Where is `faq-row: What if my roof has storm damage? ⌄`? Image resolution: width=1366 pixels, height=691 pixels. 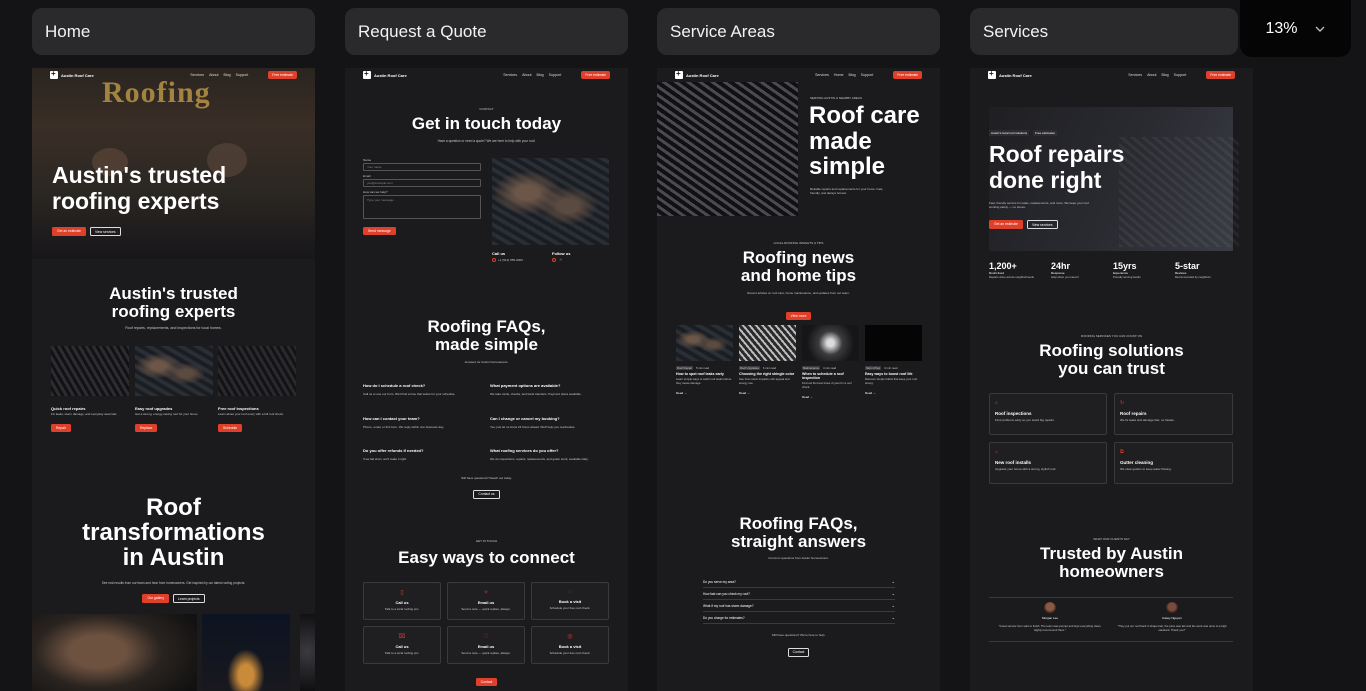
faq-row: What if my roof has storm damage? ⌄ is located at coordinates (799, 606).